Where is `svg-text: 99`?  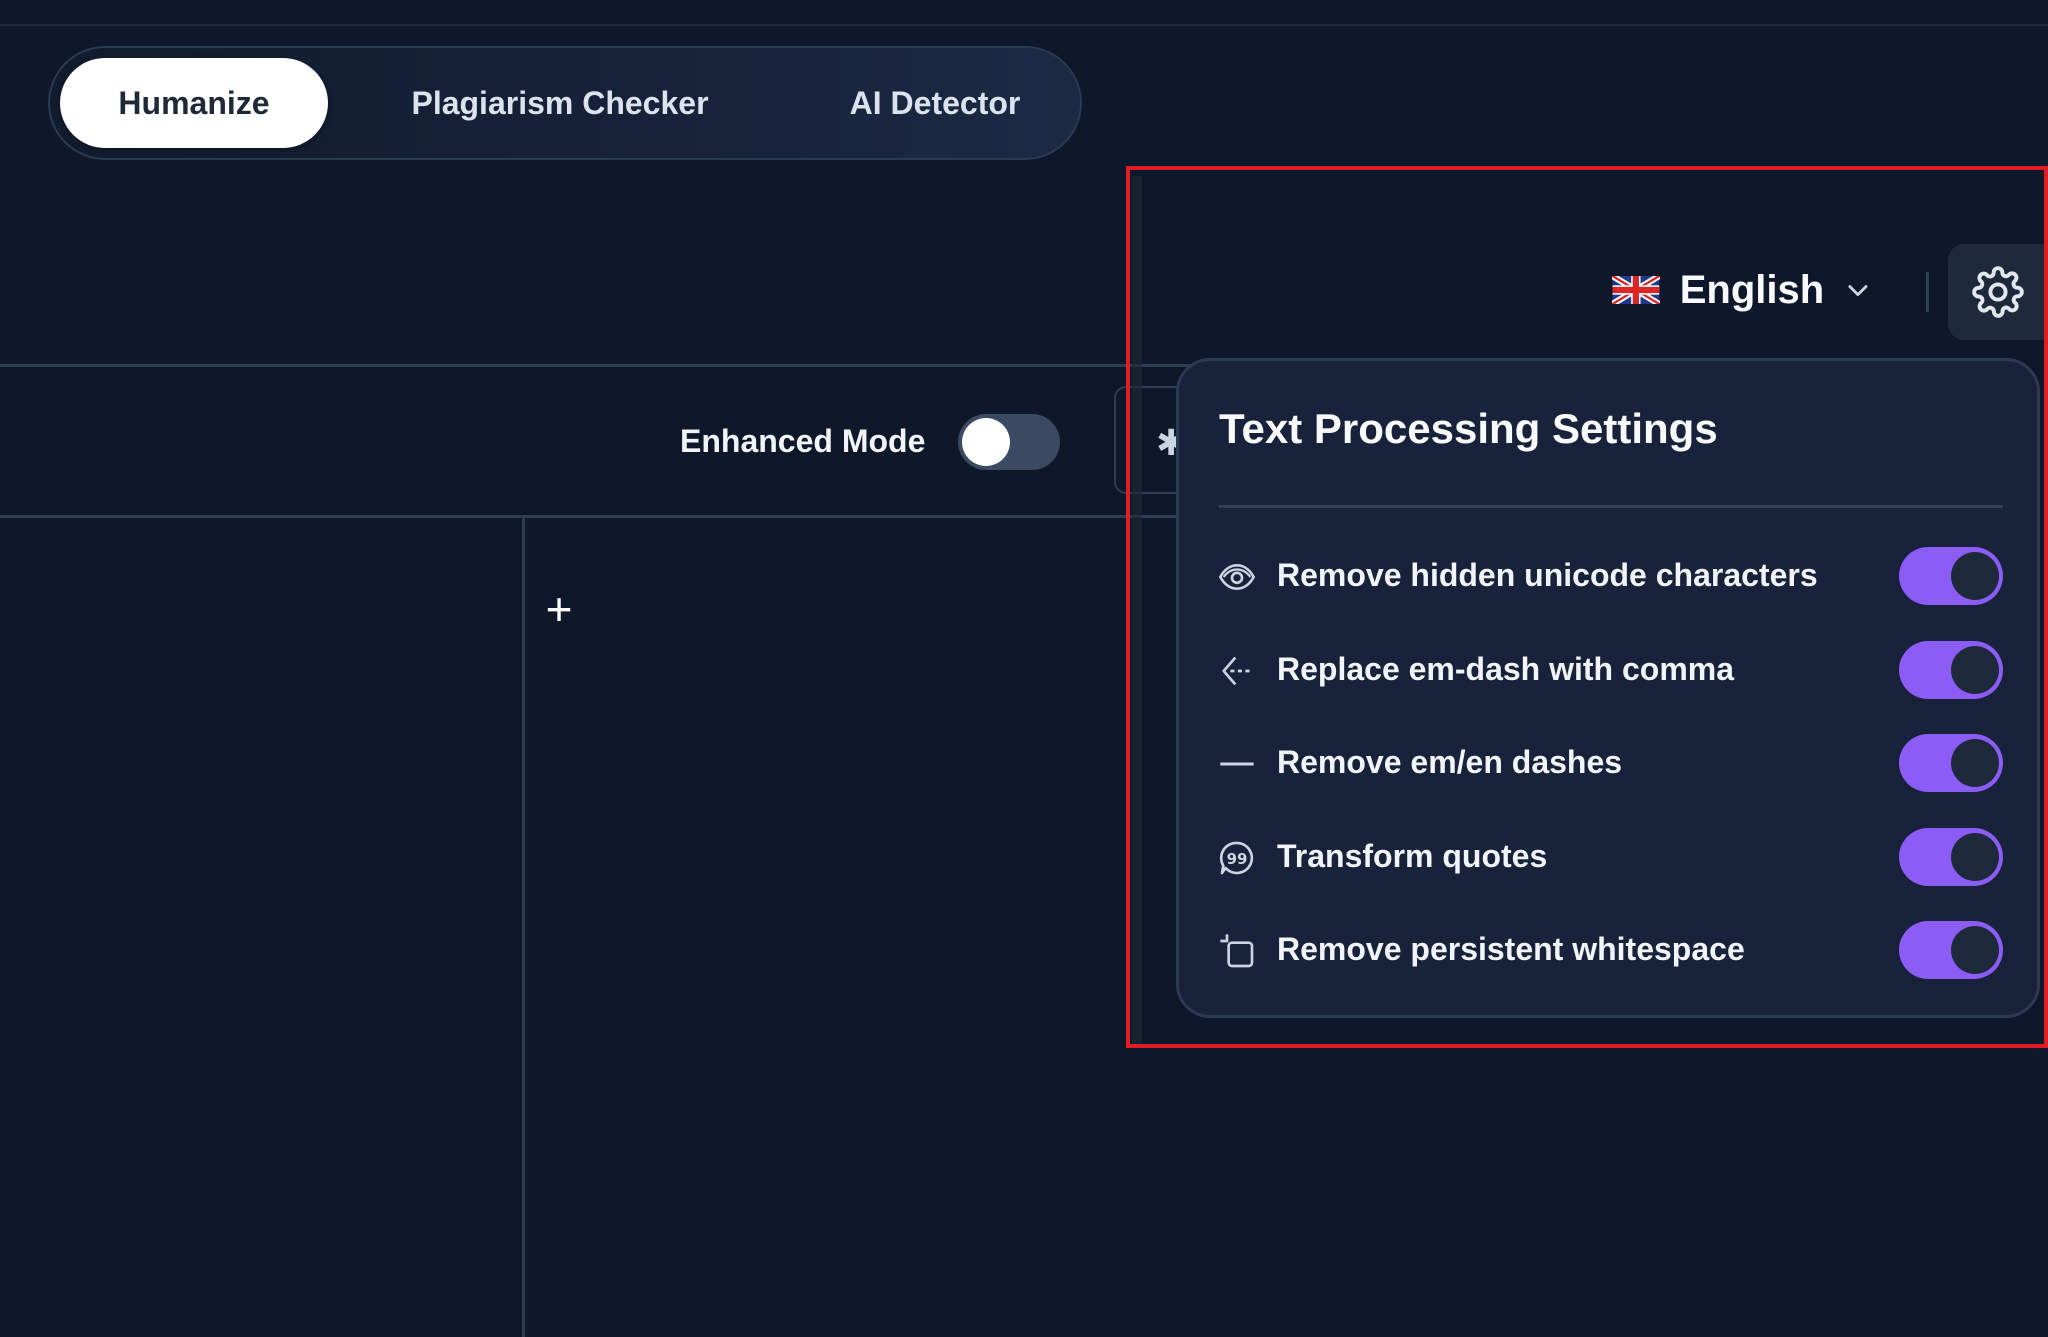 svg-text: 99 is located at coordinates (1237, 859).